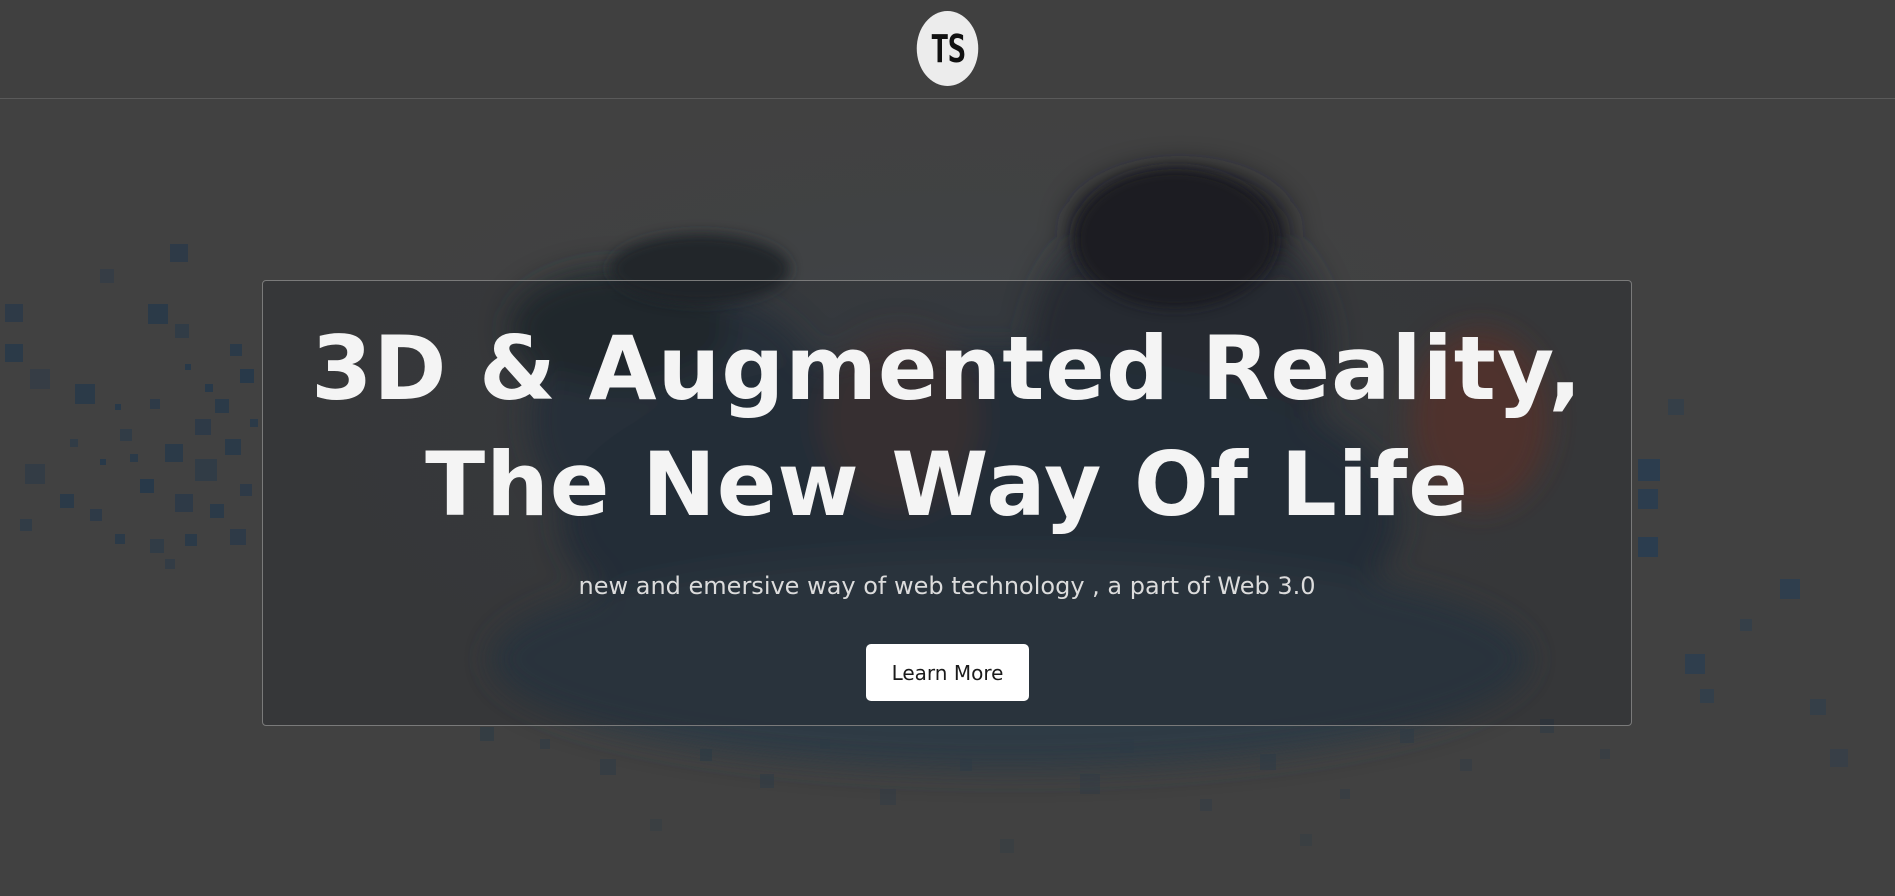  I want to click on site-logo: TS, so click(947, 48).